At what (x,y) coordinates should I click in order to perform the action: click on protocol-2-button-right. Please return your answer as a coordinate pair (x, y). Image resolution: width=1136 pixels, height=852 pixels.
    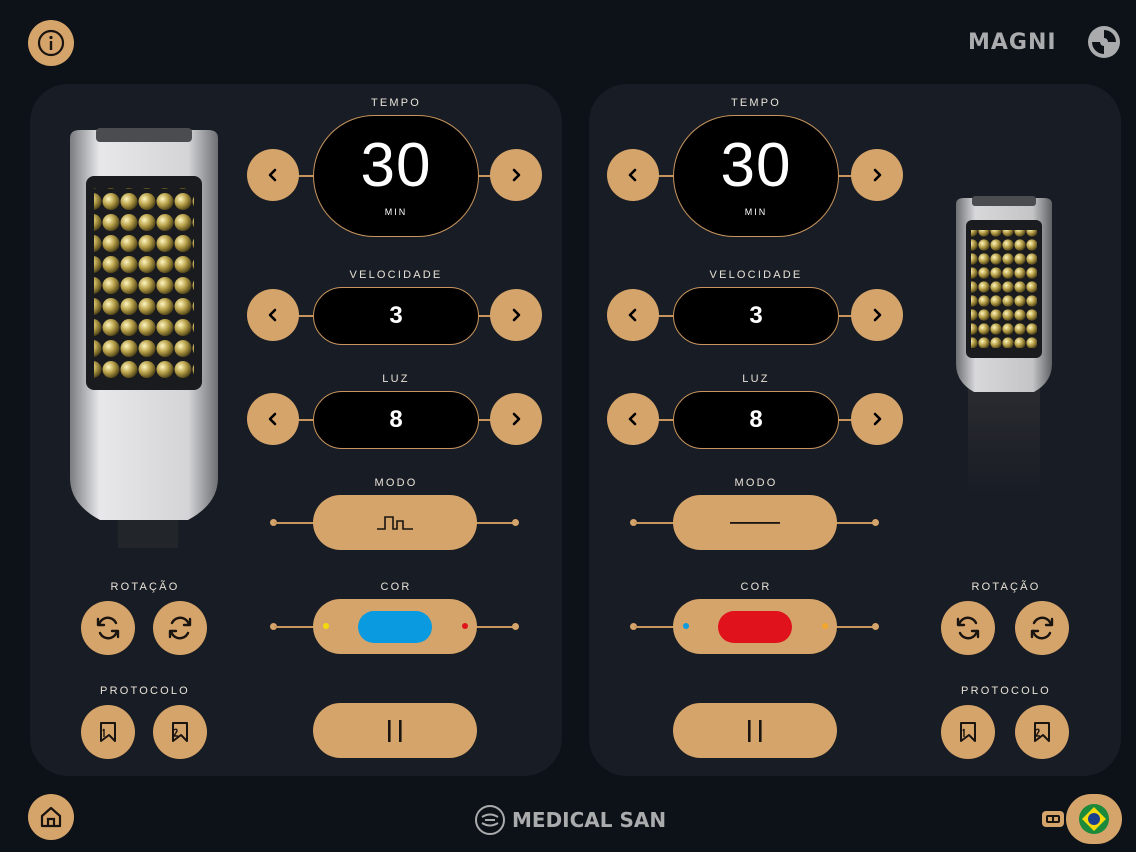
    Looking at the image, I should click on (1042, 732).